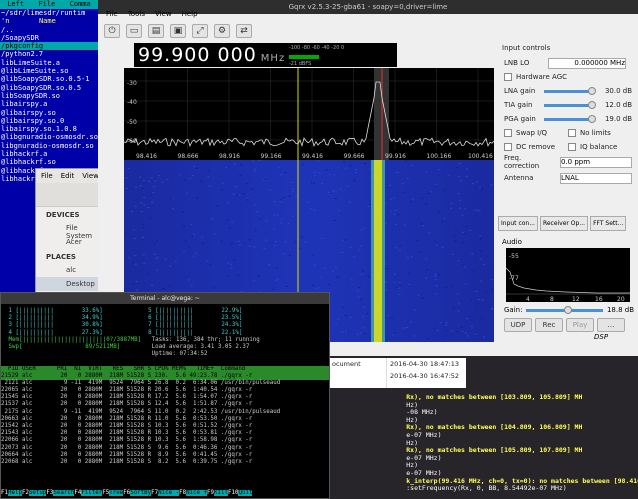 Image resolution: width=638 pixels, height=499 pixels. What do you see at coordinates (620, 310) in the screenshot?
I see `audio-gain-value: 18.8 dB` at bounding box center [620, 310].